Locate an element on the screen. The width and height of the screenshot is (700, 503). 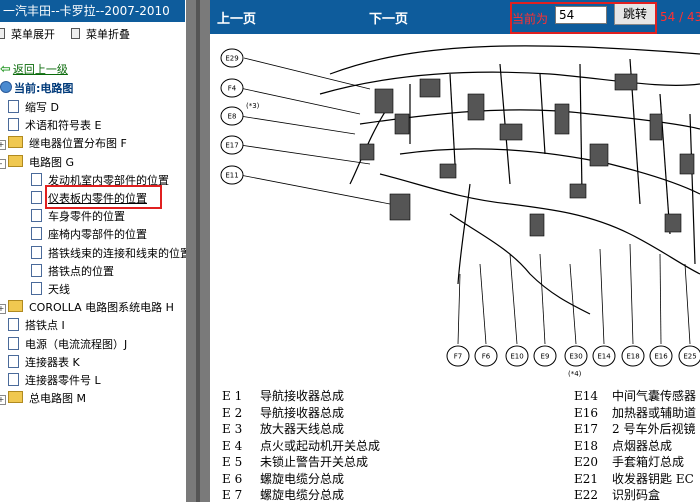
connector-callout-label: E14 is located at coordinates (604, 357).